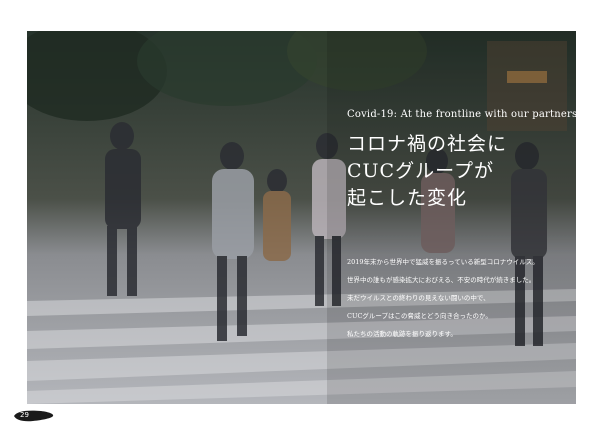  I want to click on body-line: 2019年末から世界中で猛威を振るっている新型コロナウイルス。, so click(443, 262).